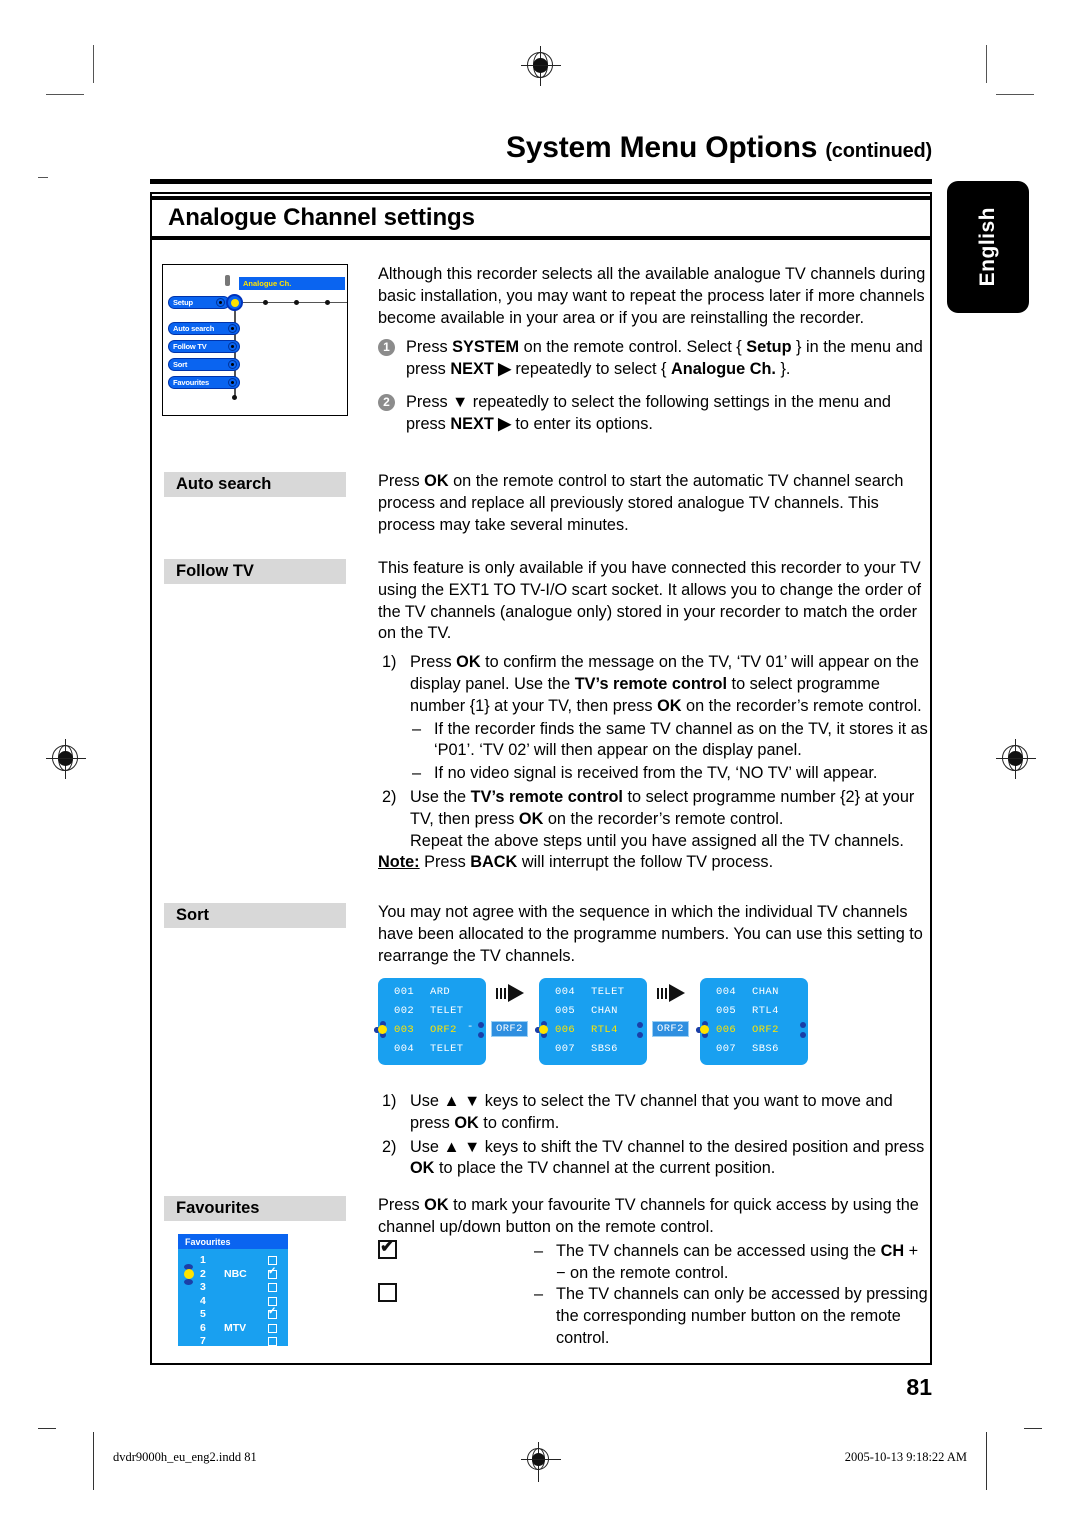 The width and height of the screenshot is (1080, 1524). I want to click on sort-panel-2: 004 TELET 005 CHAN 006 RTL4 007 SBS6, so click(591, 1021).